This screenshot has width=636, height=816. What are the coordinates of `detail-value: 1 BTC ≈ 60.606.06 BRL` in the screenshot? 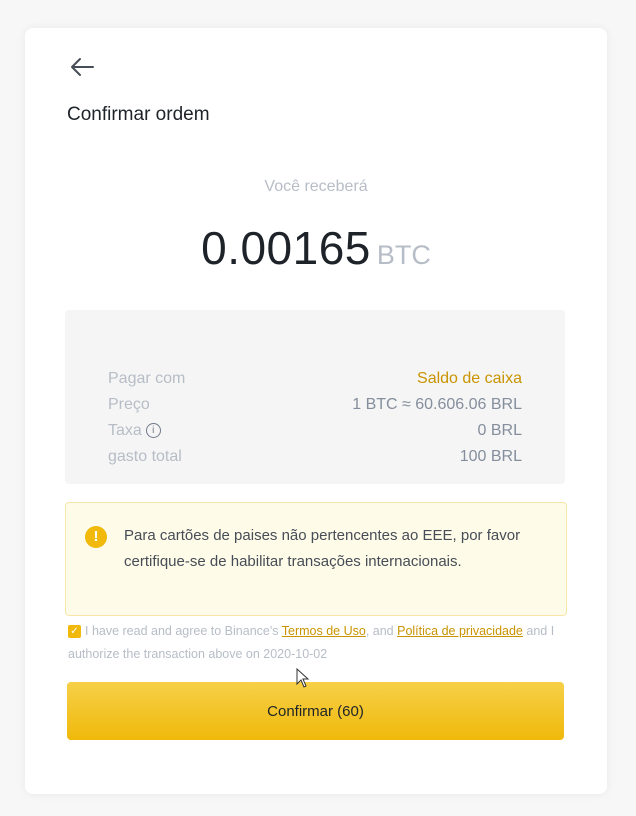 It's located at (437, 404).